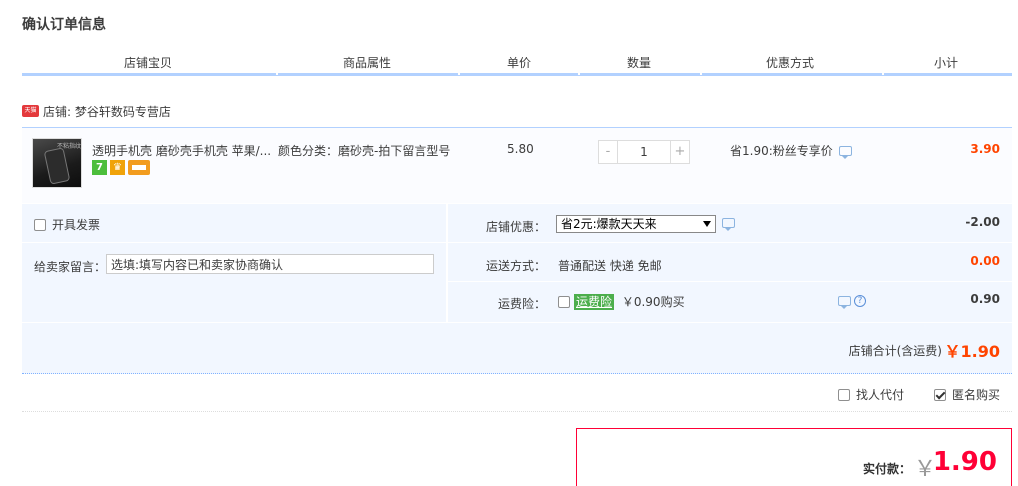 This screenshot has width=1018, height=486. I want to click on proxy-pay-option: 找人代付, so click(870, 394).